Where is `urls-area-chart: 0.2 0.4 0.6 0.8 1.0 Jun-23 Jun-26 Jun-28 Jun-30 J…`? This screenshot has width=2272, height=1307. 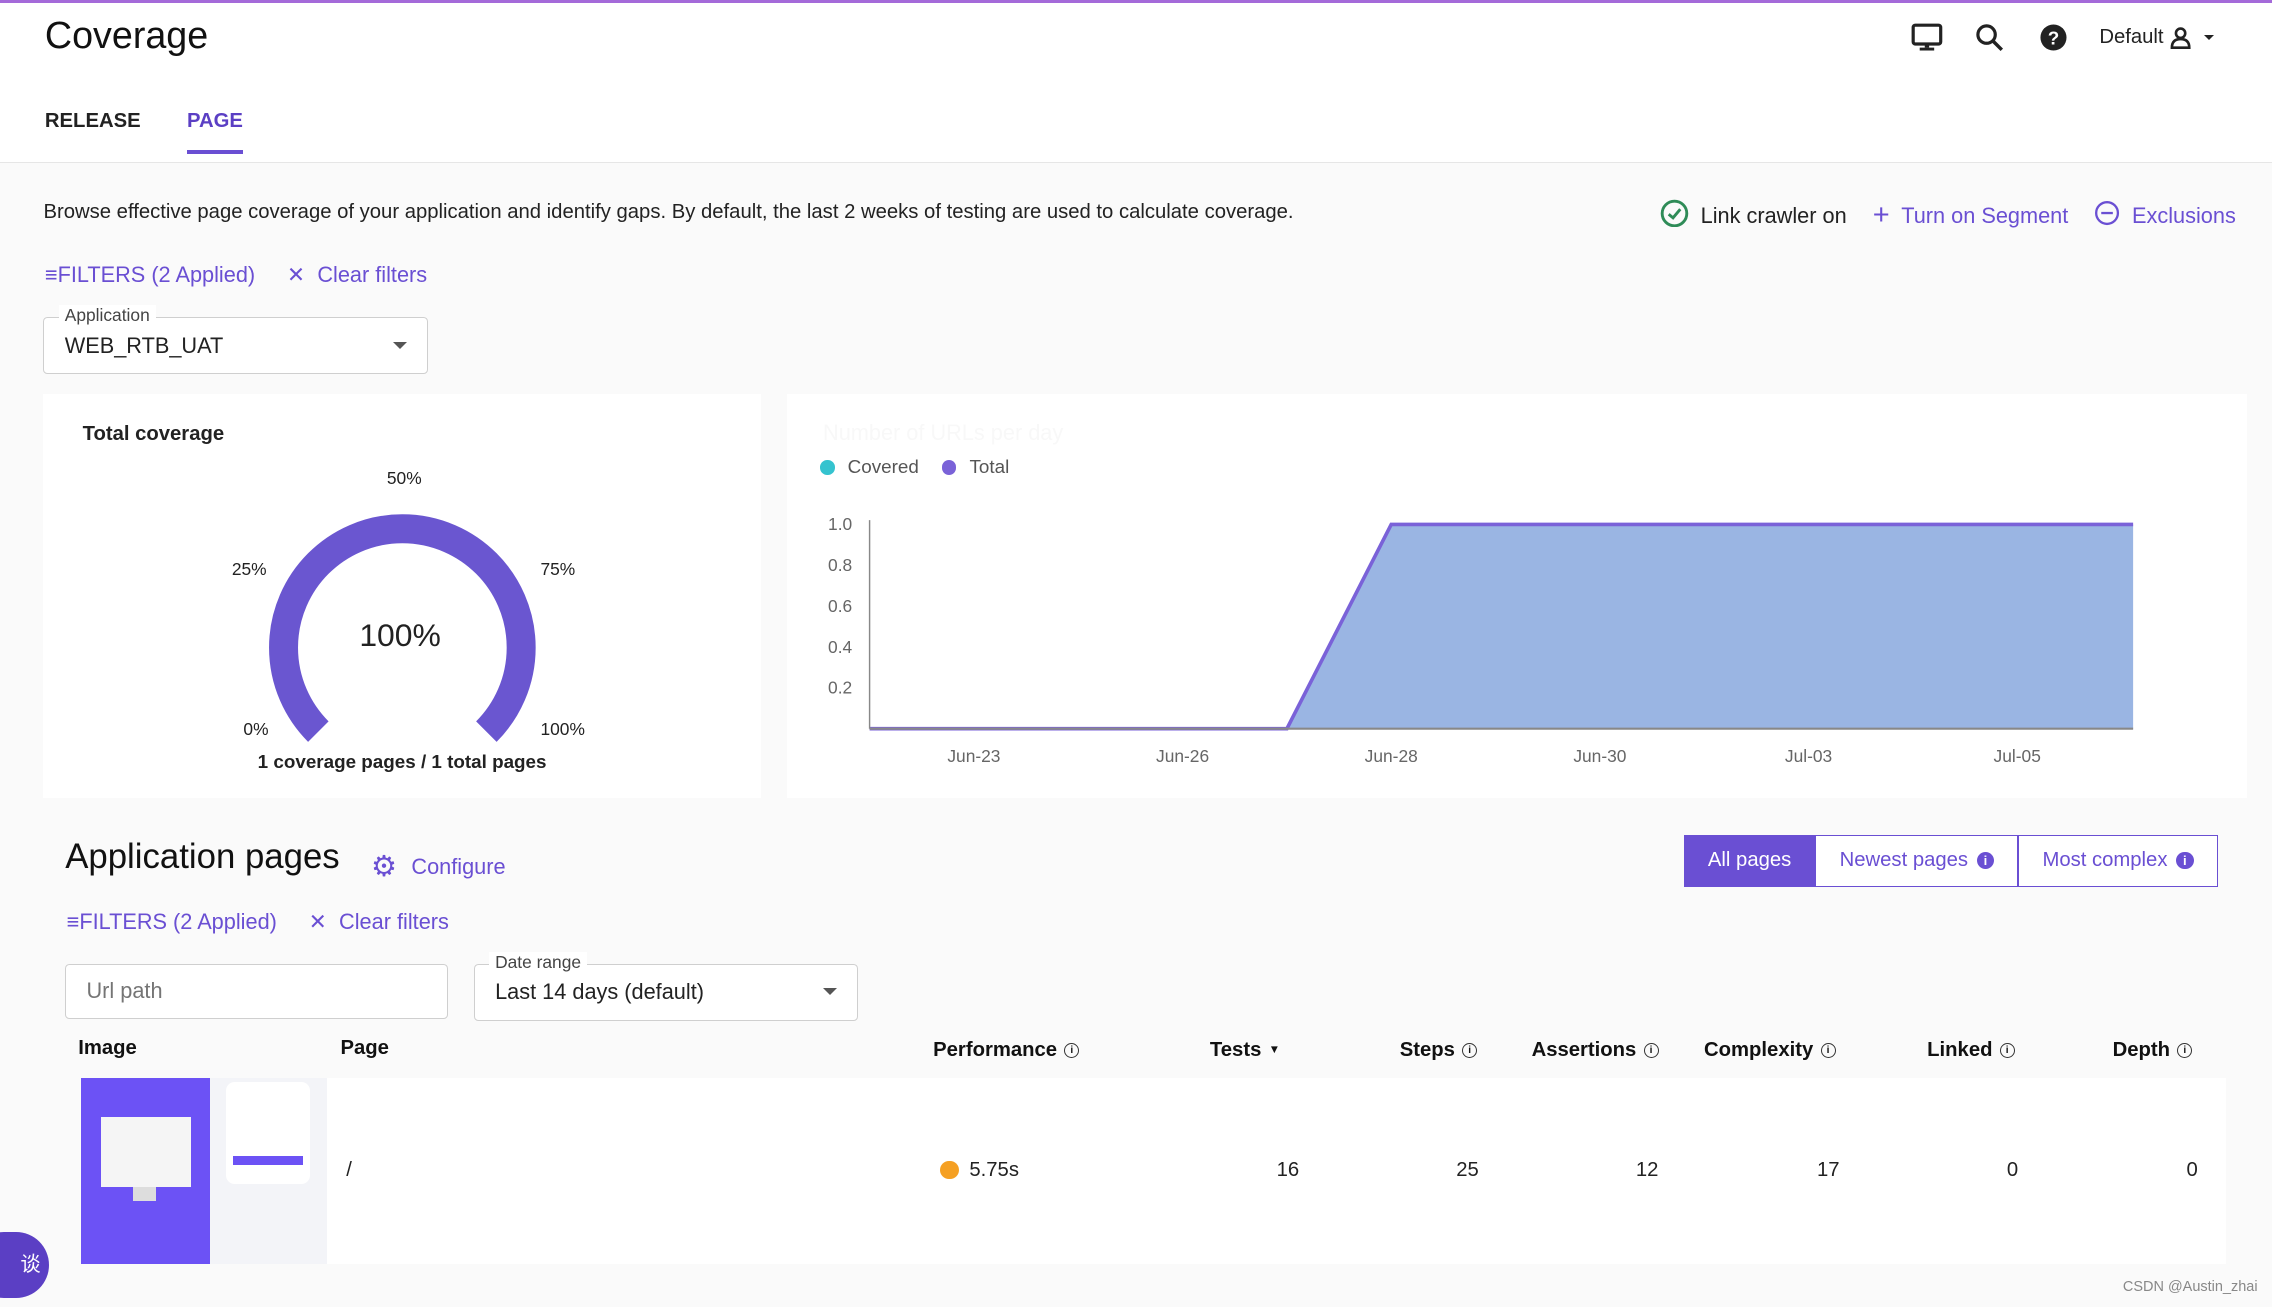 urls-area-chart: 0.2 0.4 0.6 0.8 1.0 Jun-23 Jun-26 Jun-28 Jun-30 J… is located at coordinates (1480, 640).